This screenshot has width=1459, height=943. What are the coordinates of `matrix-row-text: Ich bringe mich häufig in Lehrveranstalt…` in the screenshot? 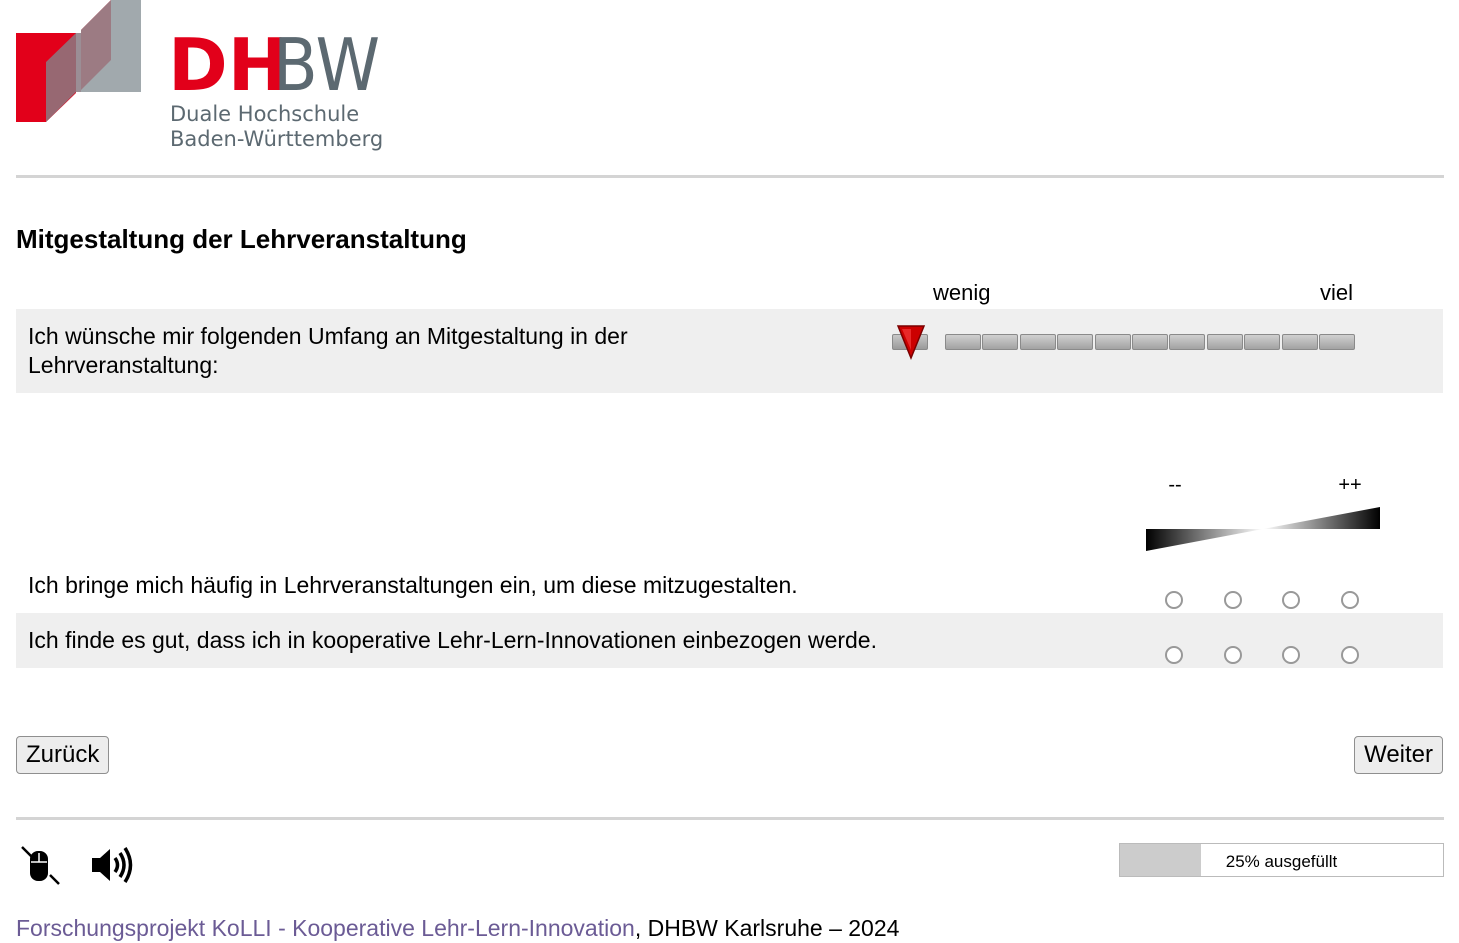 It's located at (413, 585).